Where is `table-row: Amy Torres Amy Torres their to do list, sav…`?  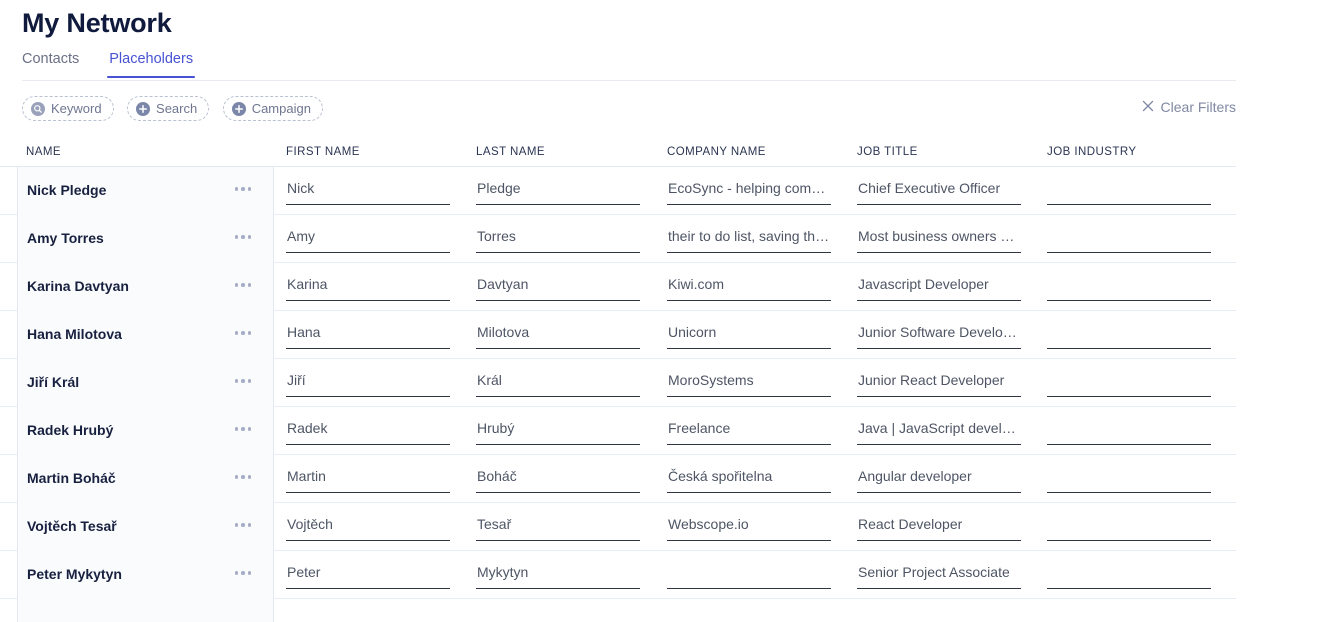
table-row: Amy Torres Amy Torres their to do list, sav… is located at coordinates (618, 239).